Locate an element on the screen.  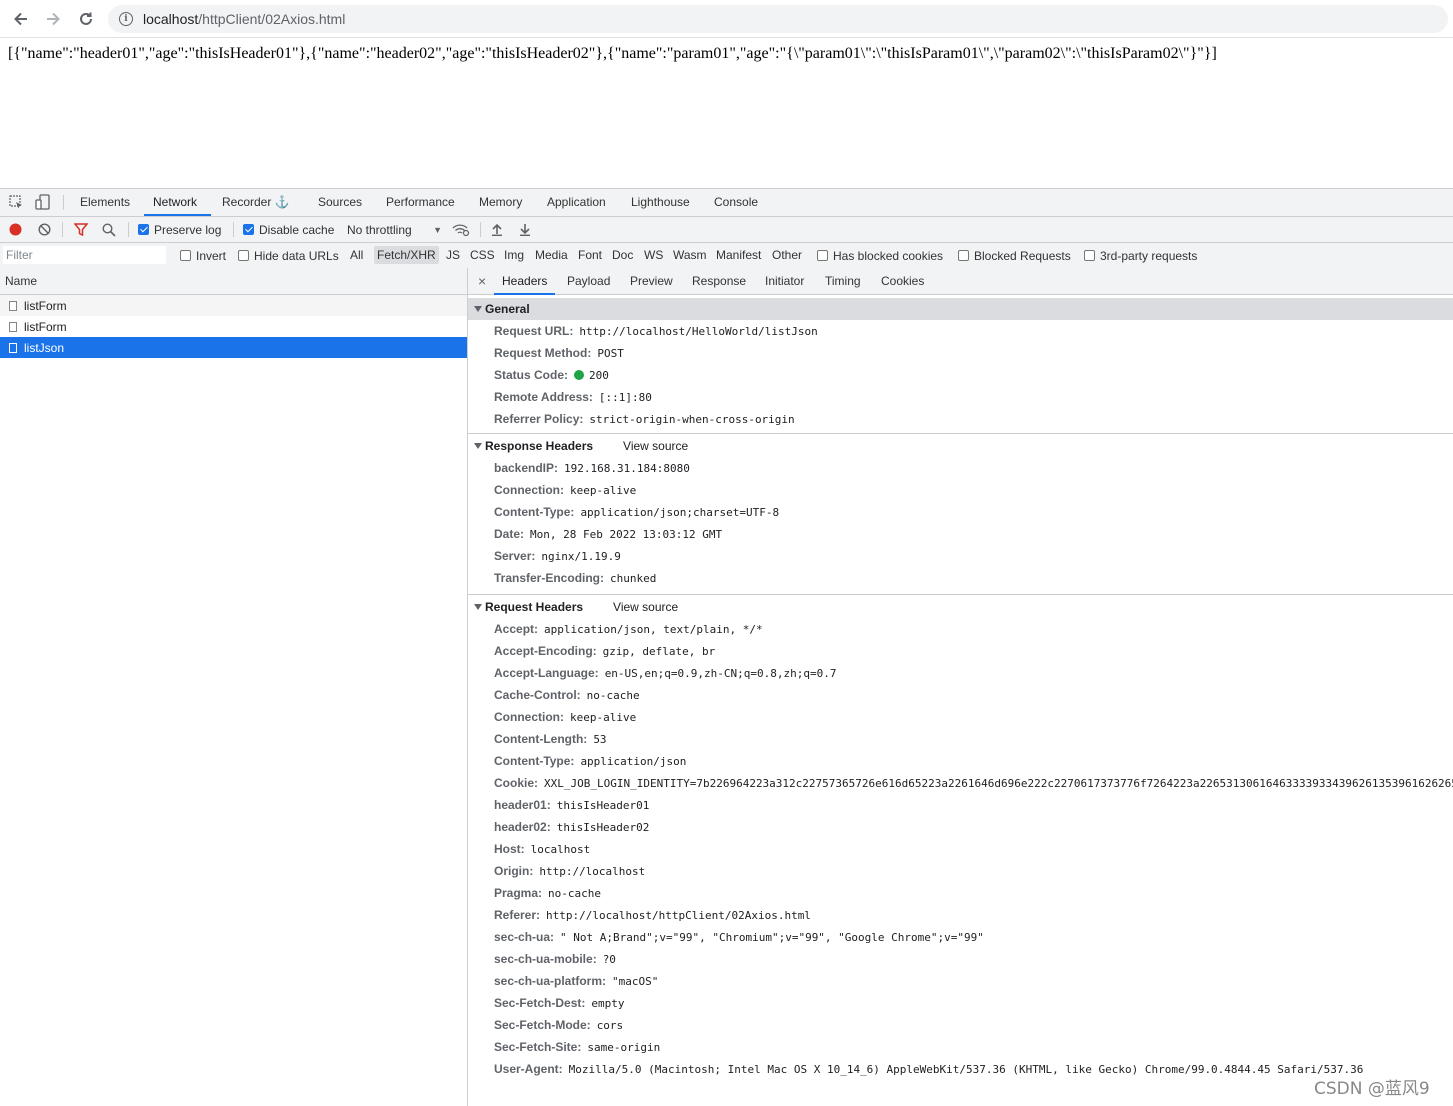
preserve-log-checkbox: Preserve log is located at coordinates (179, 229).